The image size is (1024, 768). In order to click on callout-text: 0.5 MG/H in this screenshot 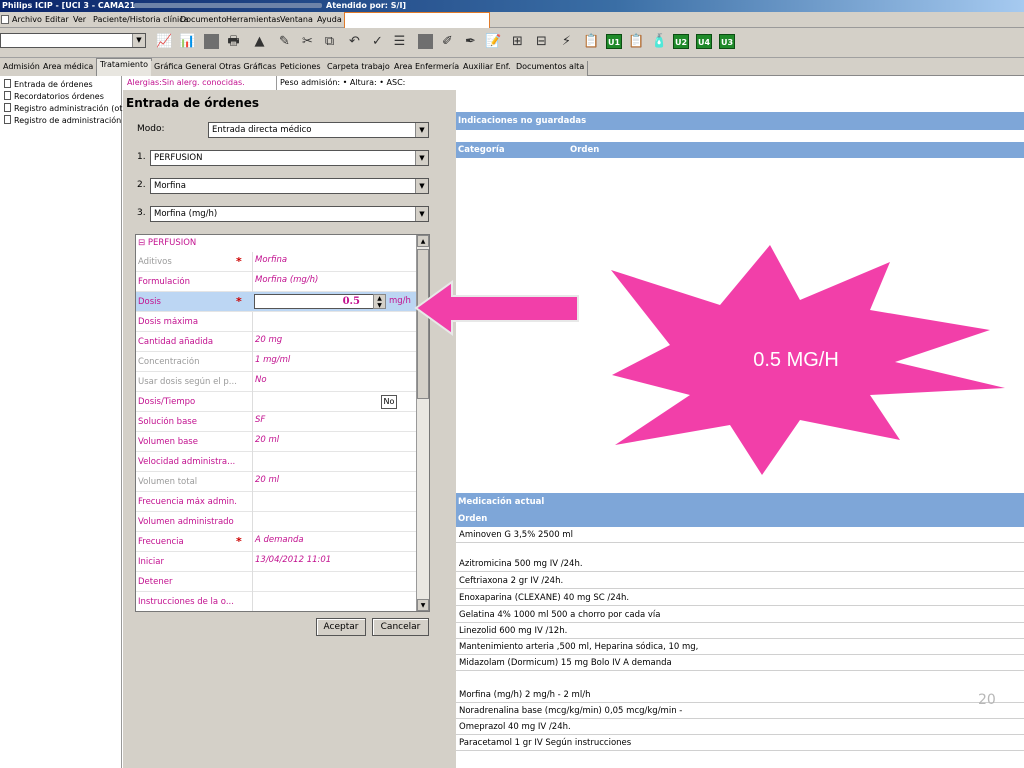, I will do `click(796, 360)`.